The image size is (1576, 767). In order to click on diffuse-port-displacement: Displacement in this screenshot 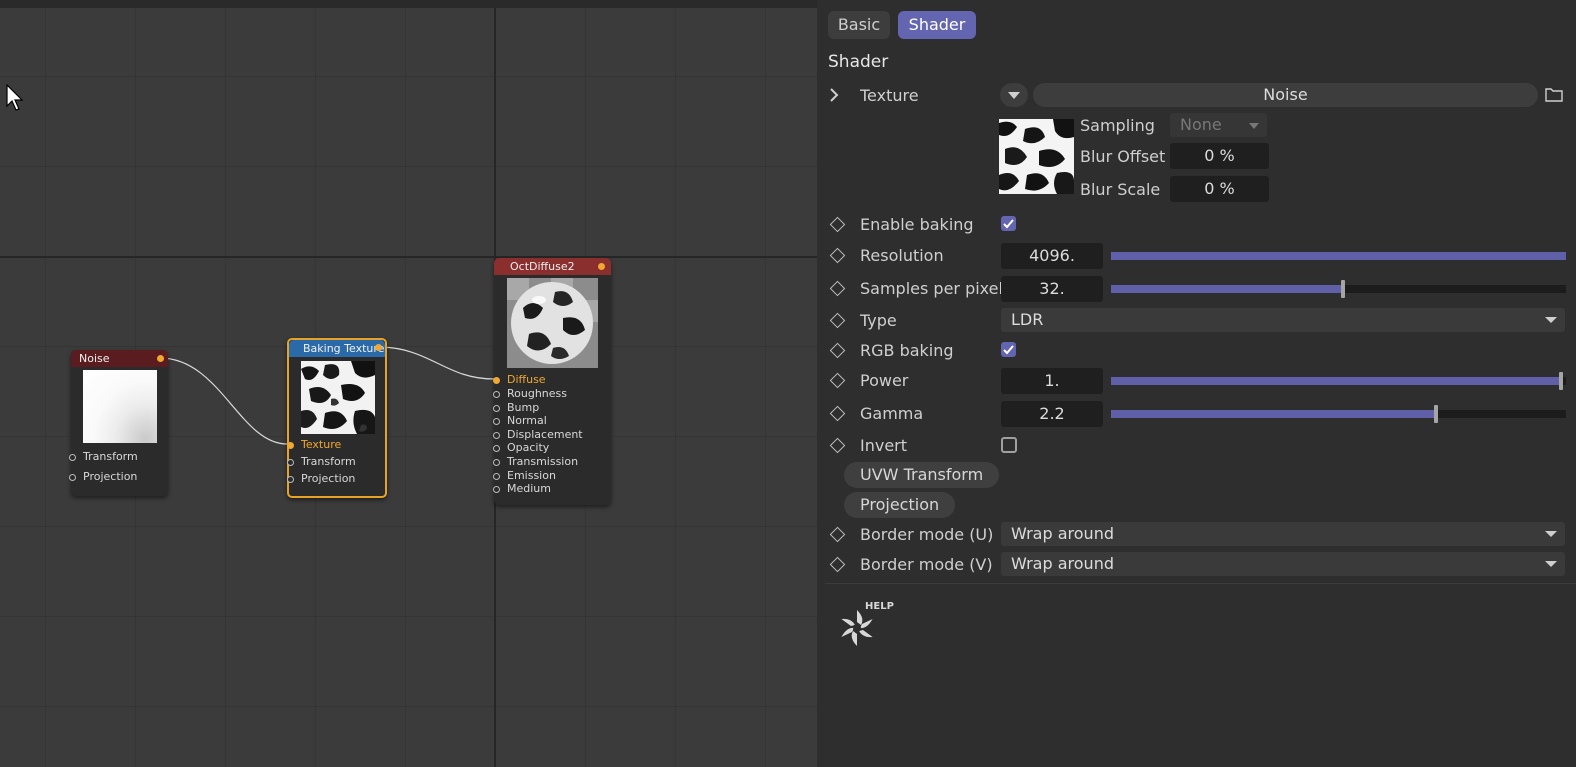, I will do `click(538, 434)`.